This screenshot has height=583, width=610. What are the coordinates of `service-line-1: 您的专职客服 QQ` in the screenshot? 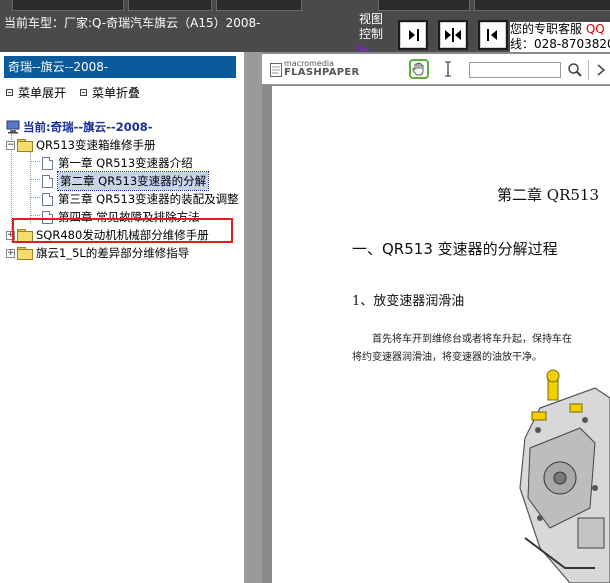 It's located at (557, 29).